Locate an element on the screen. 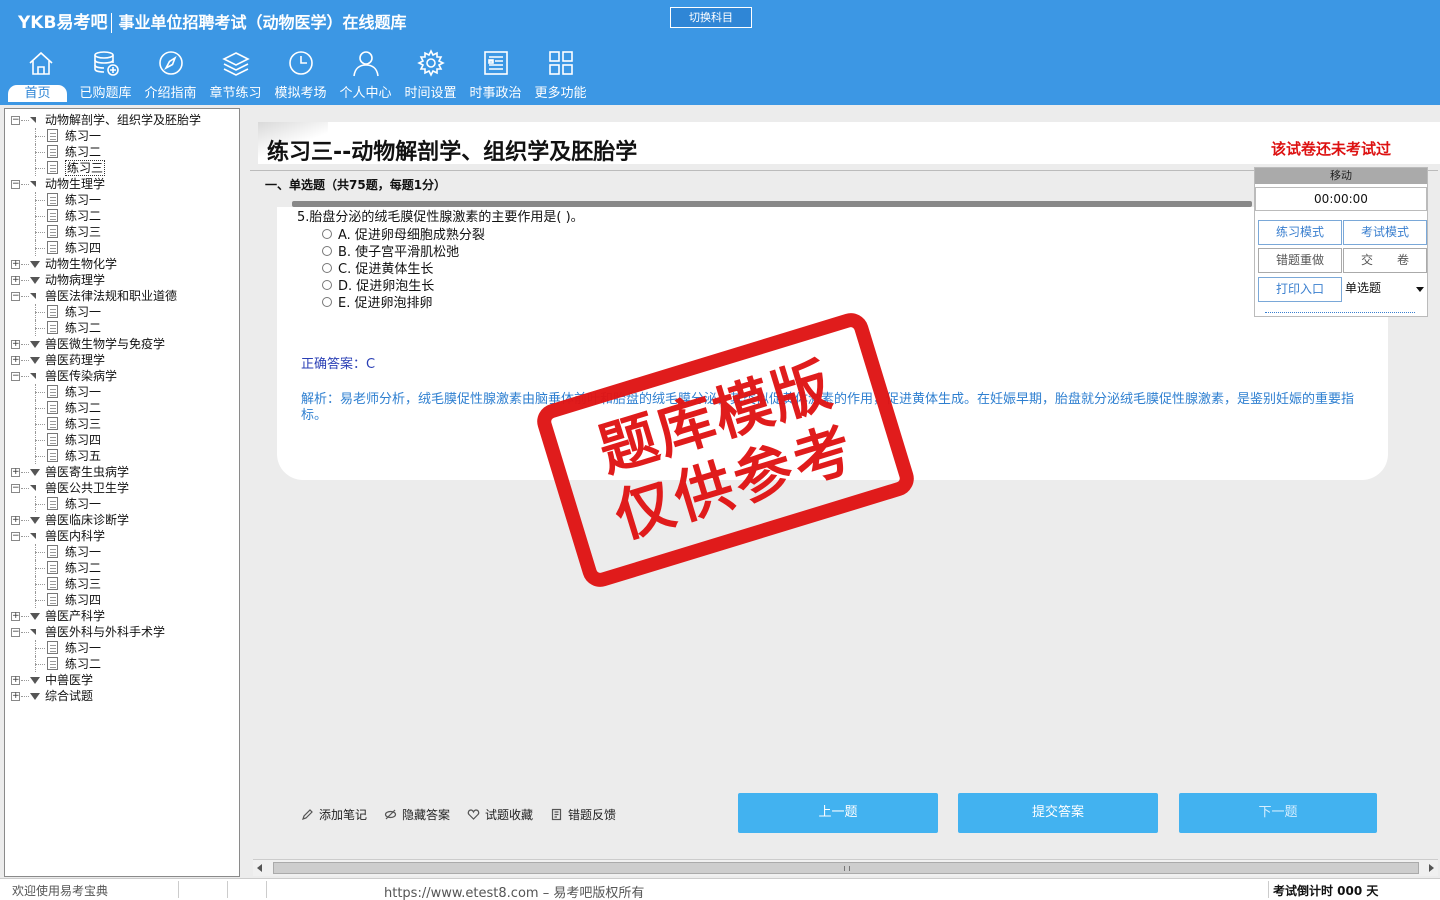 This screenshot has height=900, width=1440. scroll-right-icon is located at coordinates (1431, 868).